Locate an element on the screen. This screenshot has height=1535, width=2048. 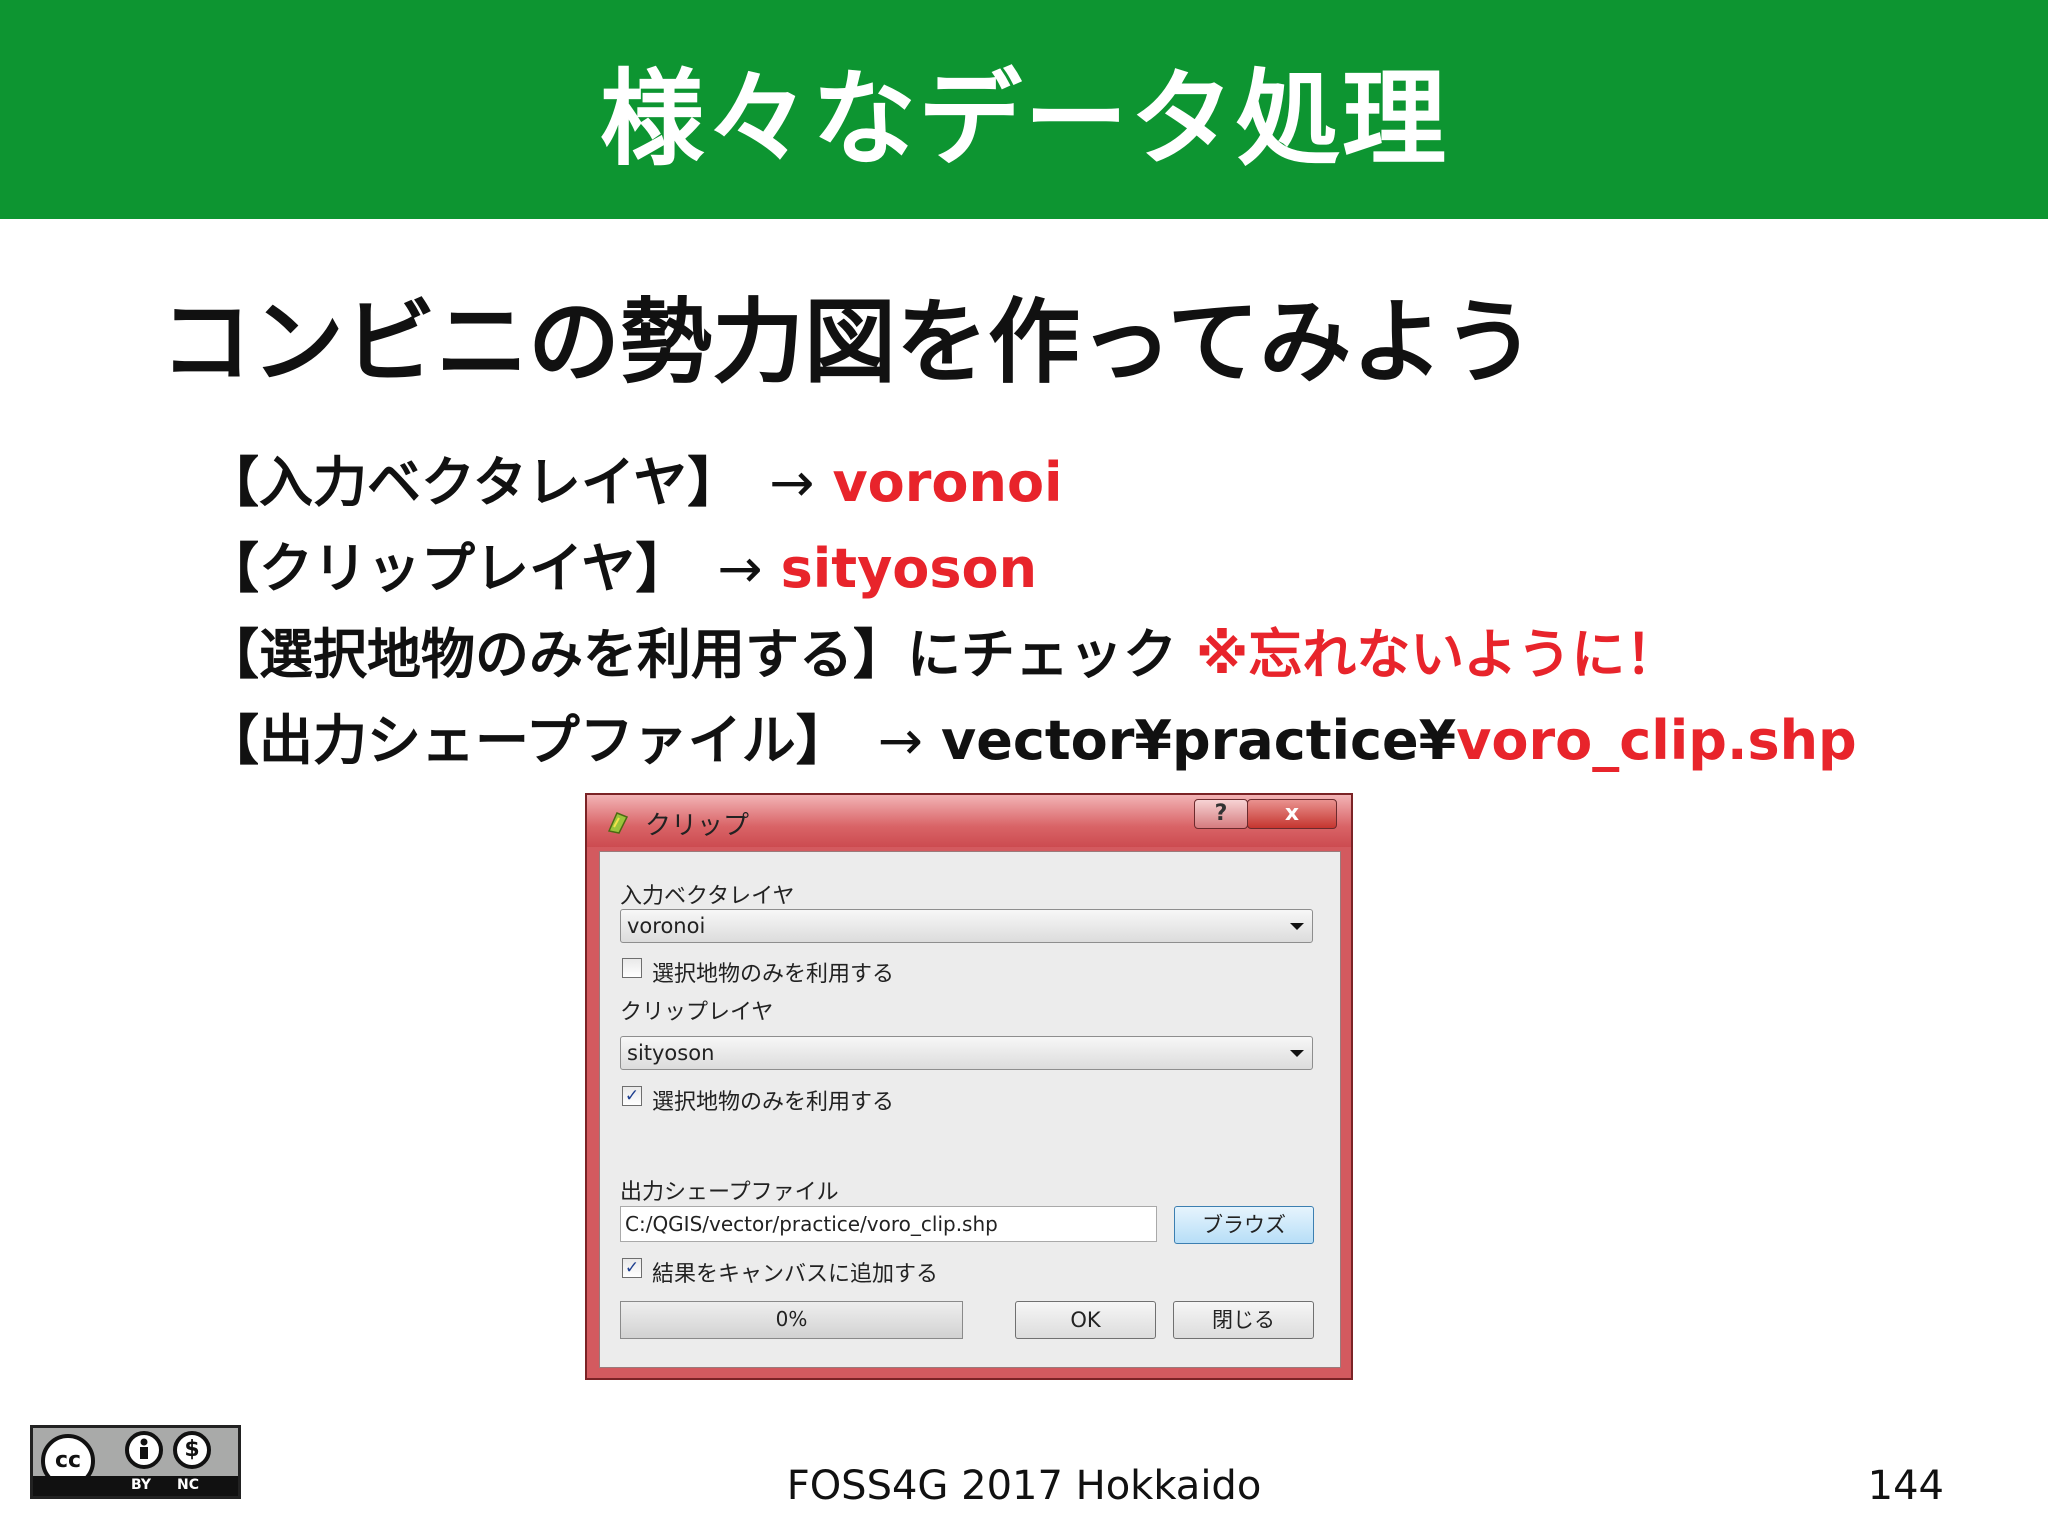
add-to-canvas-checkbox: ✓ is located at coordinates (632, 1268).